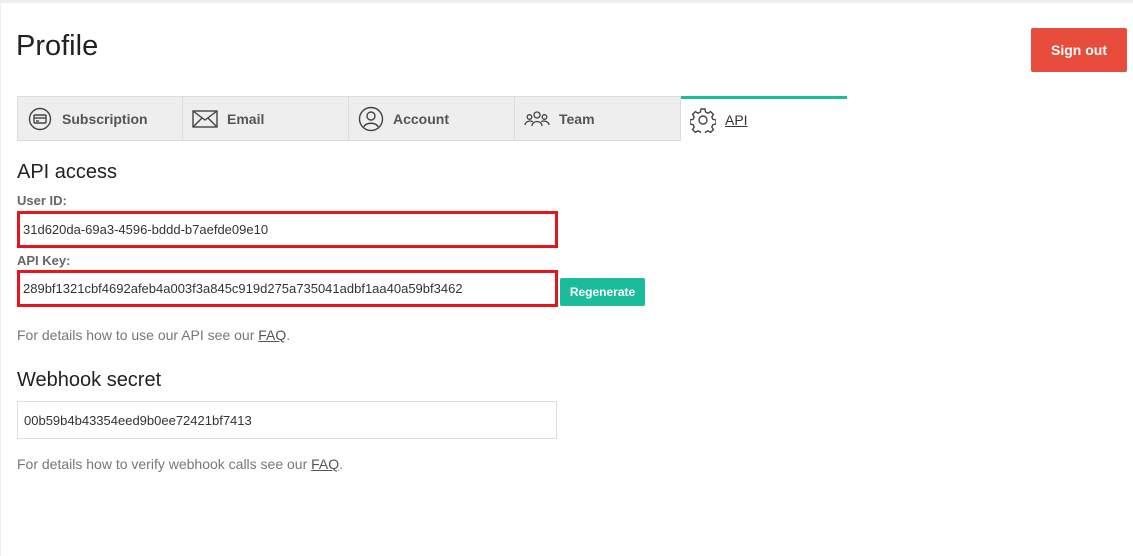 This screenshot has height=556, width=1133. Describe the element at coordinates (272, 335) in the screenshot. I see `api-faq-link: FAQ` at that location.